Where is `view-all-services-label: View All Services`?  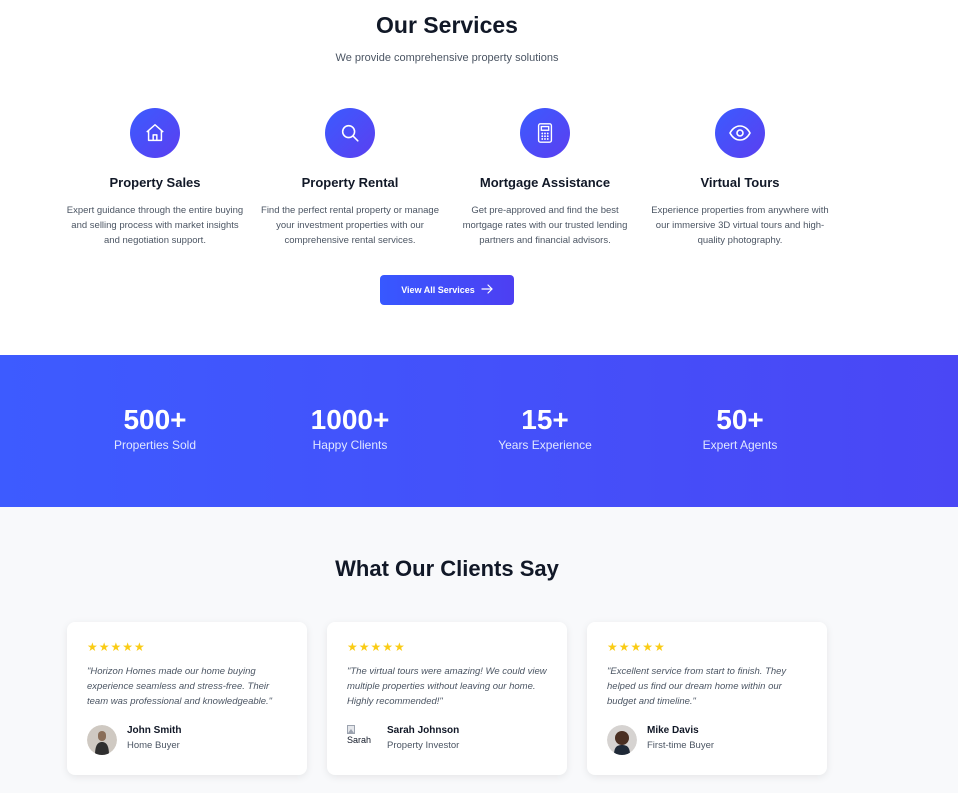
view-all-services-label: View All Services is located at coordinates (438, 290).